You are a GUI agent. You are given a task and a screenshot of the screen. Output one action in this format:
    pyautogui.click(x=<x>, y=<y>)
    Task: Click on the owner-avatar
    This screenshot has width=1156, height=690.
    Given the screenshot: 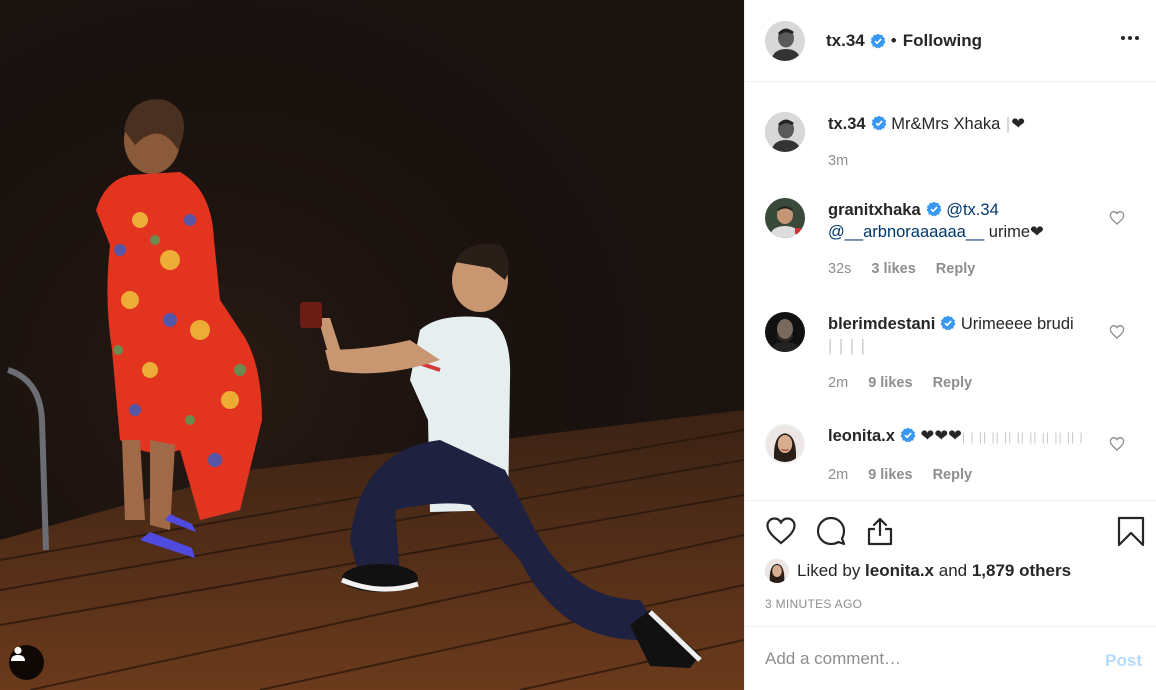 What is the action you would take?
    pyautogui.click(x=785, y=40)
    